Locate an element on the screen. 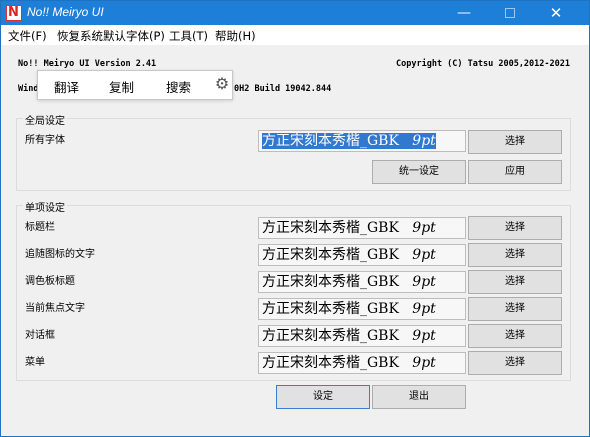 Image resolution: width=590 pixels, height=437 pixels. version-text: No!! Meiryo UI Version 2.41 is located at coordinates (87, 64).